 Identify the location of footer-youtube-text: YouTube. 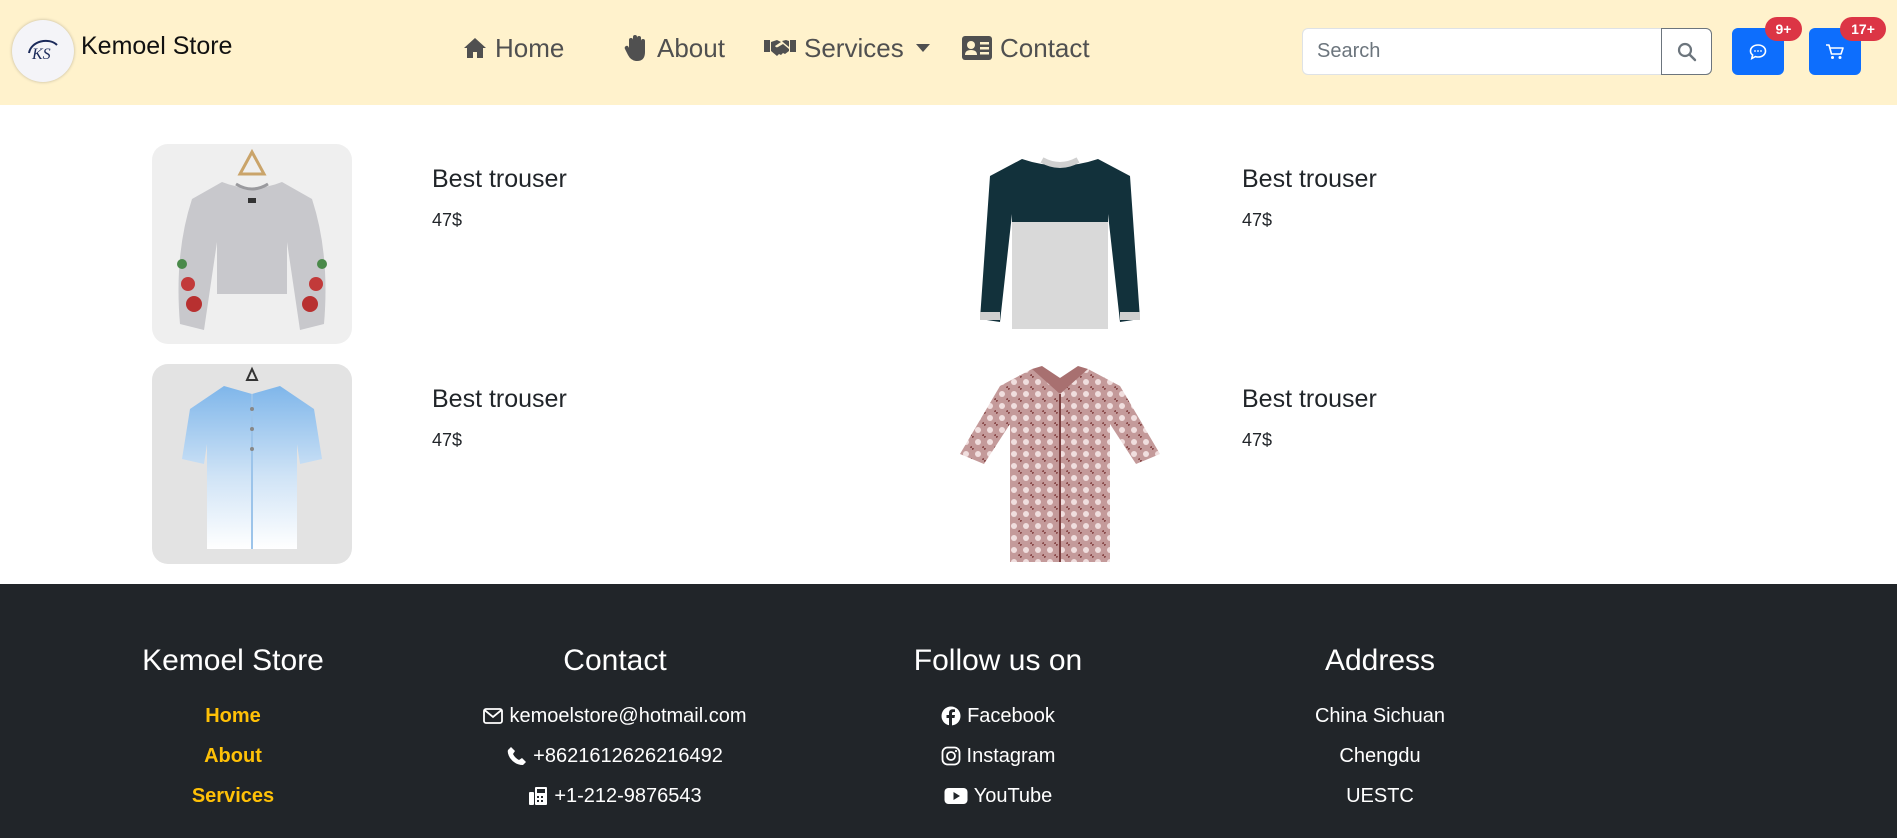
(1013, 795).